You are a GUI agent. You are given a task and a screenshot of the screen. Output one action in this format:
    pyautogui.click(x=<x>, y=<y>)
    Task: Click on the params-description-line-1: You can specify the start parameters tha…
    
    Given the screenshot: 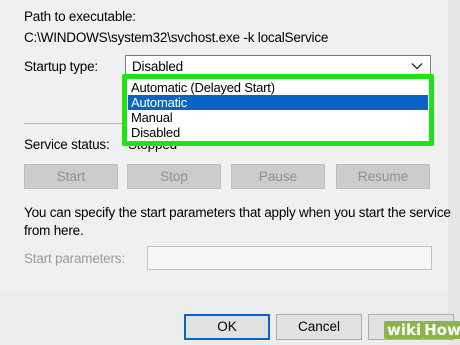 What is the action you would take?
    pyautogui.click(x=237, y=212)
    